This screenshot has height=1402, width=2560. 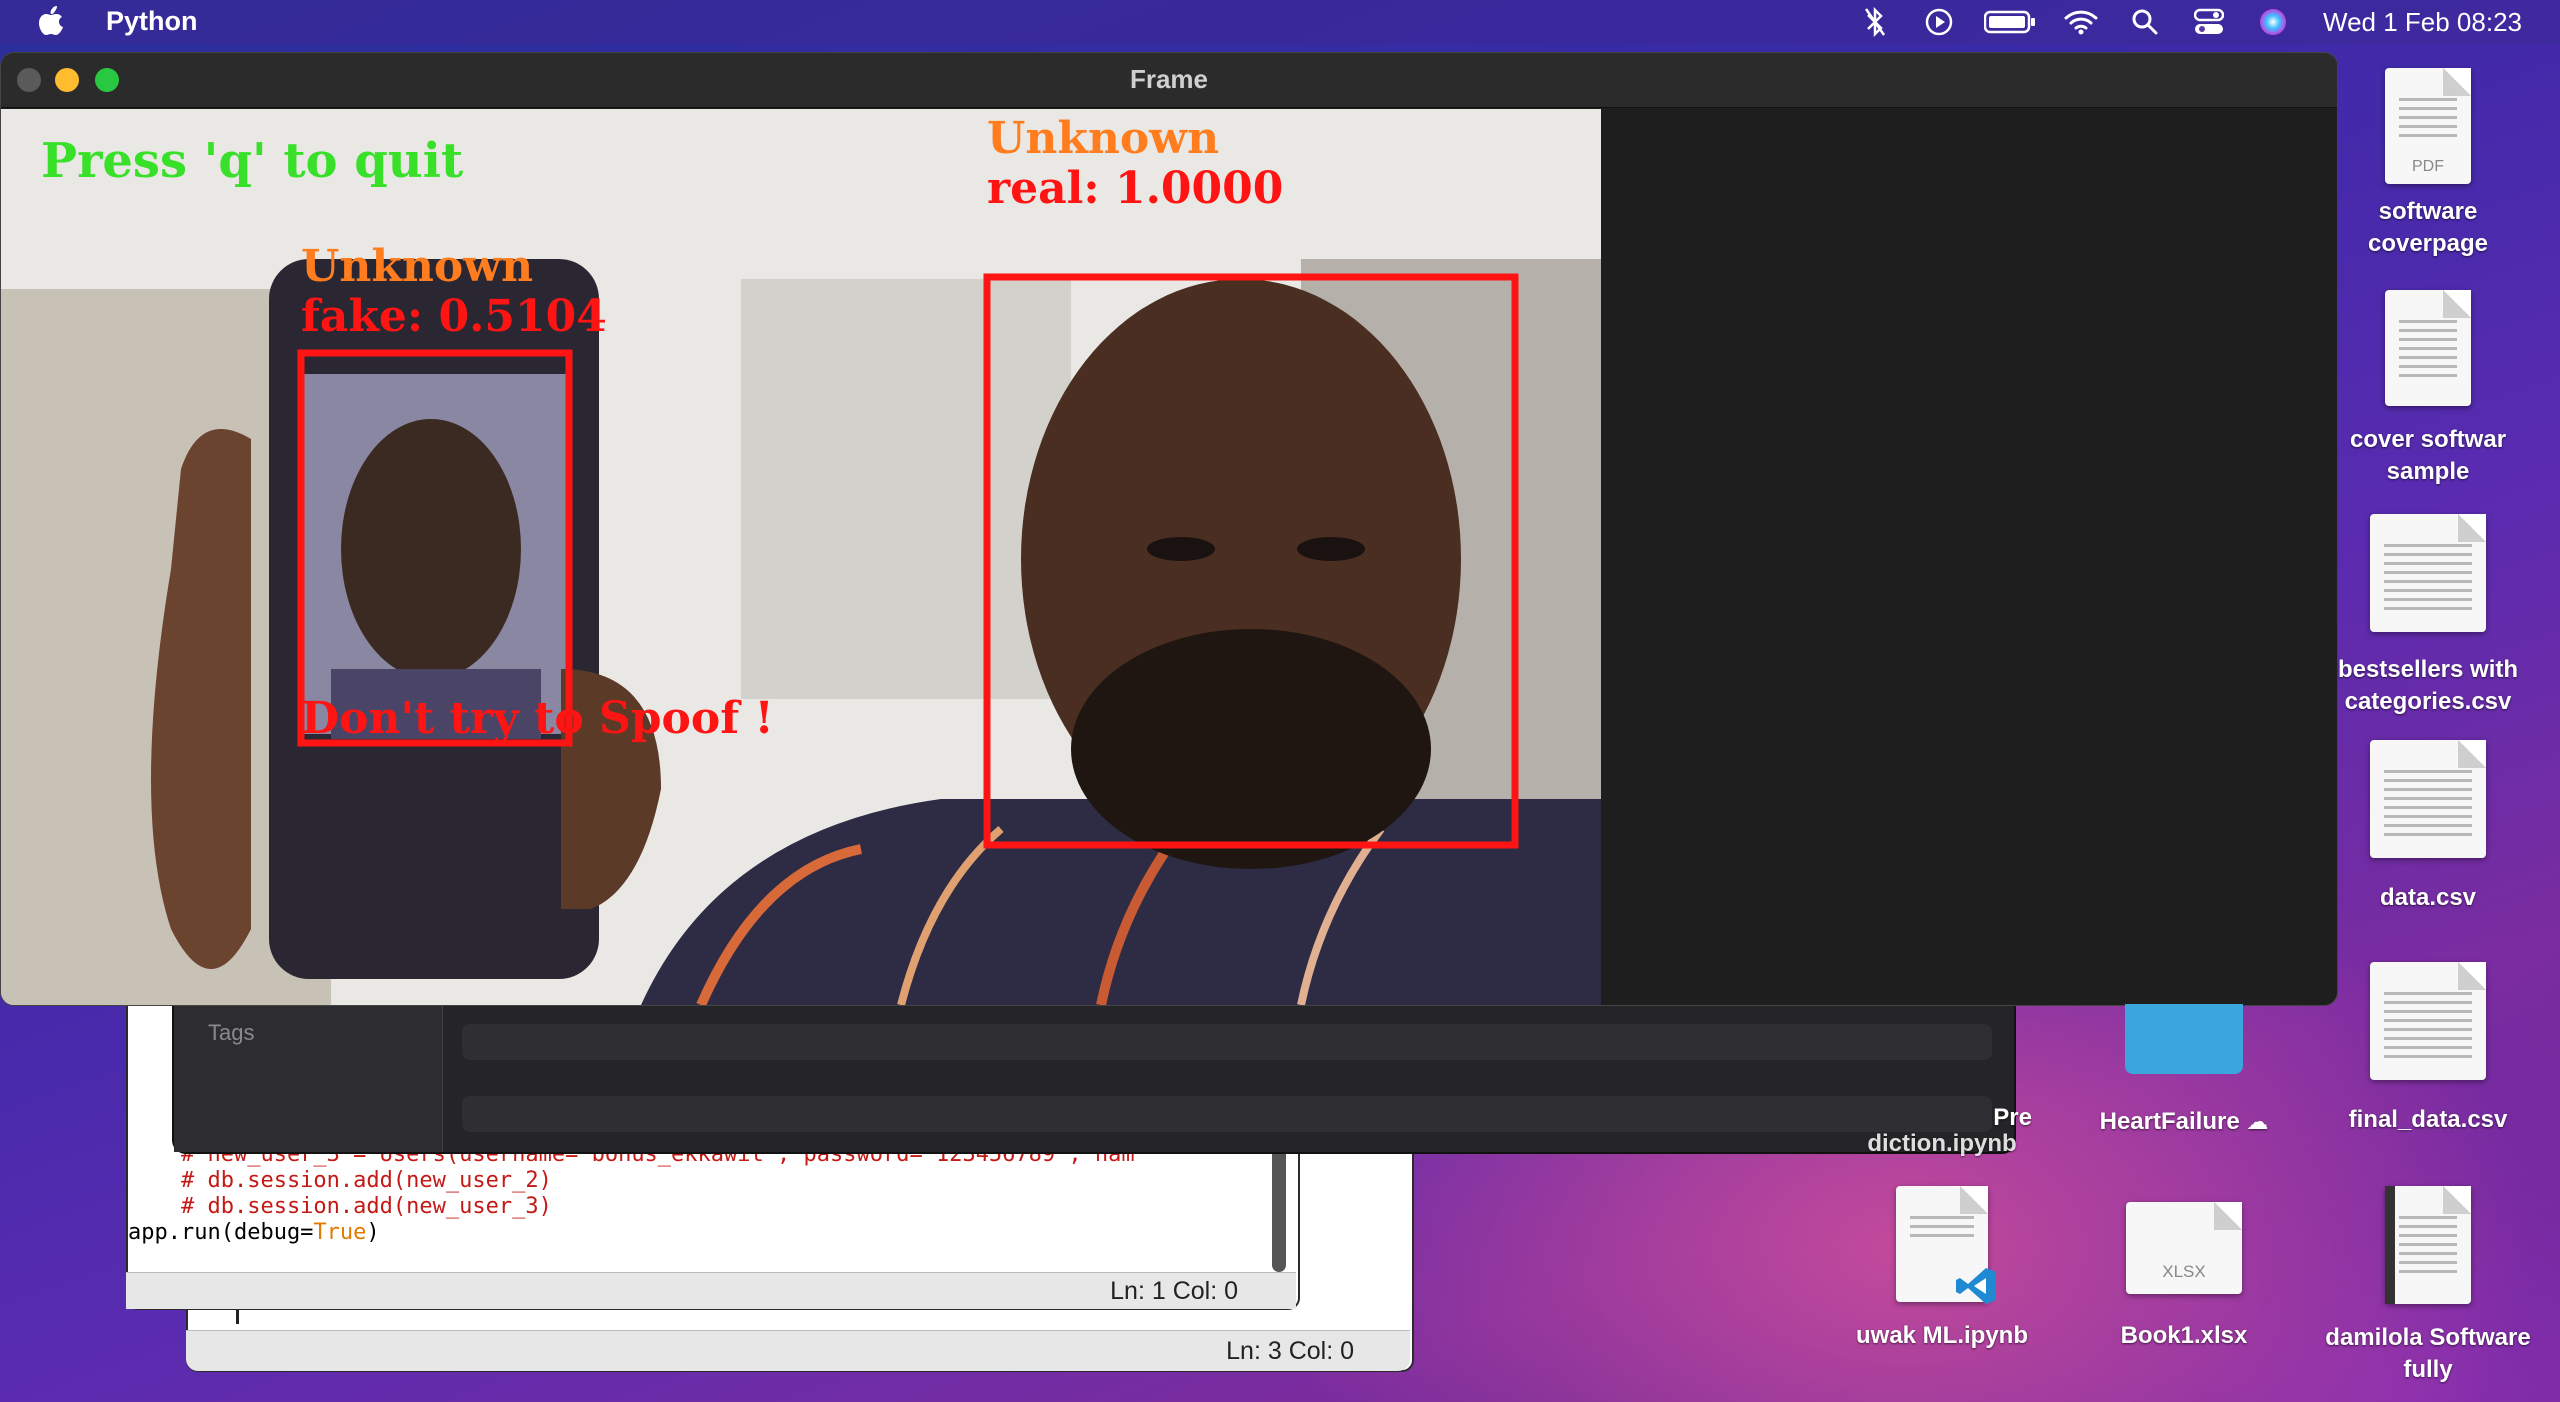 I want to click on desktop-icon-label: coverpage, so click(x=2428, y=243).